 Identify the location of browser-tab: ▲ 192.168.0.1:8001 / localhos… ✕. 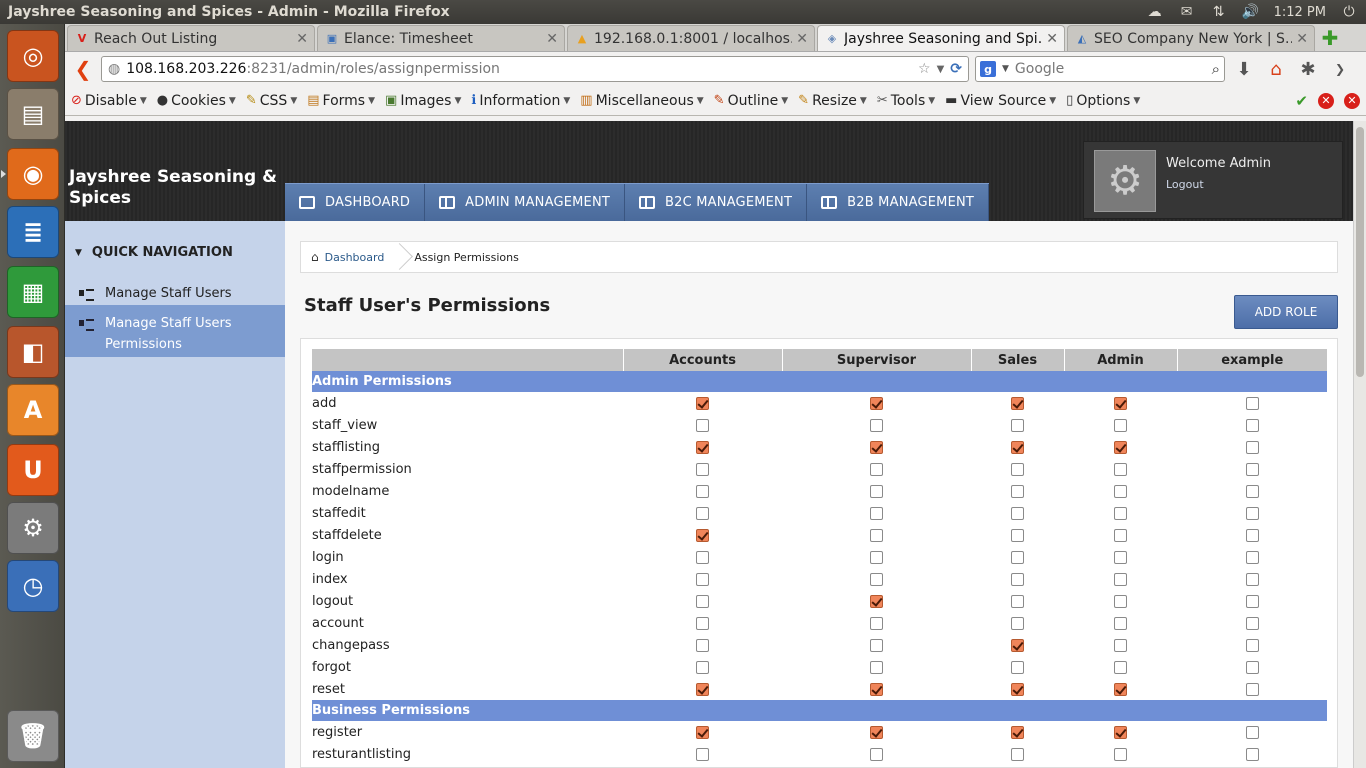
(691, 38).